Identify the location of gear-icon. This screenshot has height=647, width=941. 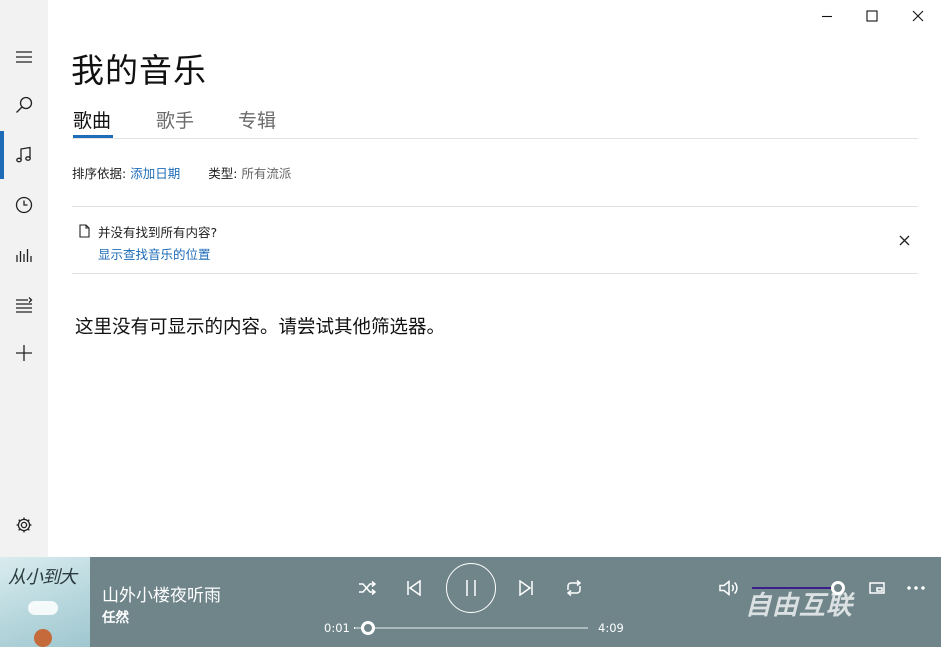
(24, 525).